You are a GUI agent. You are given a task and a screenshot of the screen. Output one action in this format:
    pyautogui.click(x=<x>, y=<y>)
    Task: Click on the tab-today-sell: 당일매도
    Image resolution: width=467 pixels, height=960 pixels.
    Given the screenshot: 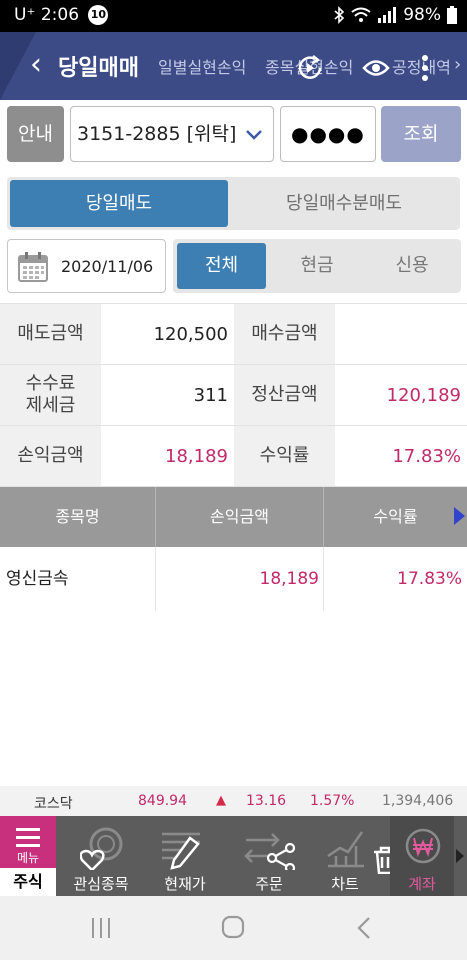 What is the action you would take?
    pyautogui.click(x=119, y=203)
    